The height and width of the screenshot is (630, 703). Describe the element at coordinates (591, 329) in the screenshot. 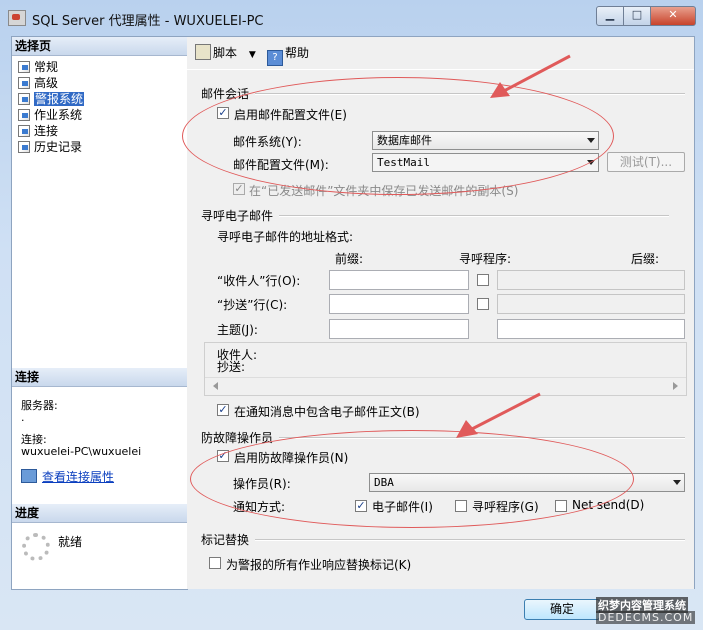

I see `subject-suffix-input` at that location.